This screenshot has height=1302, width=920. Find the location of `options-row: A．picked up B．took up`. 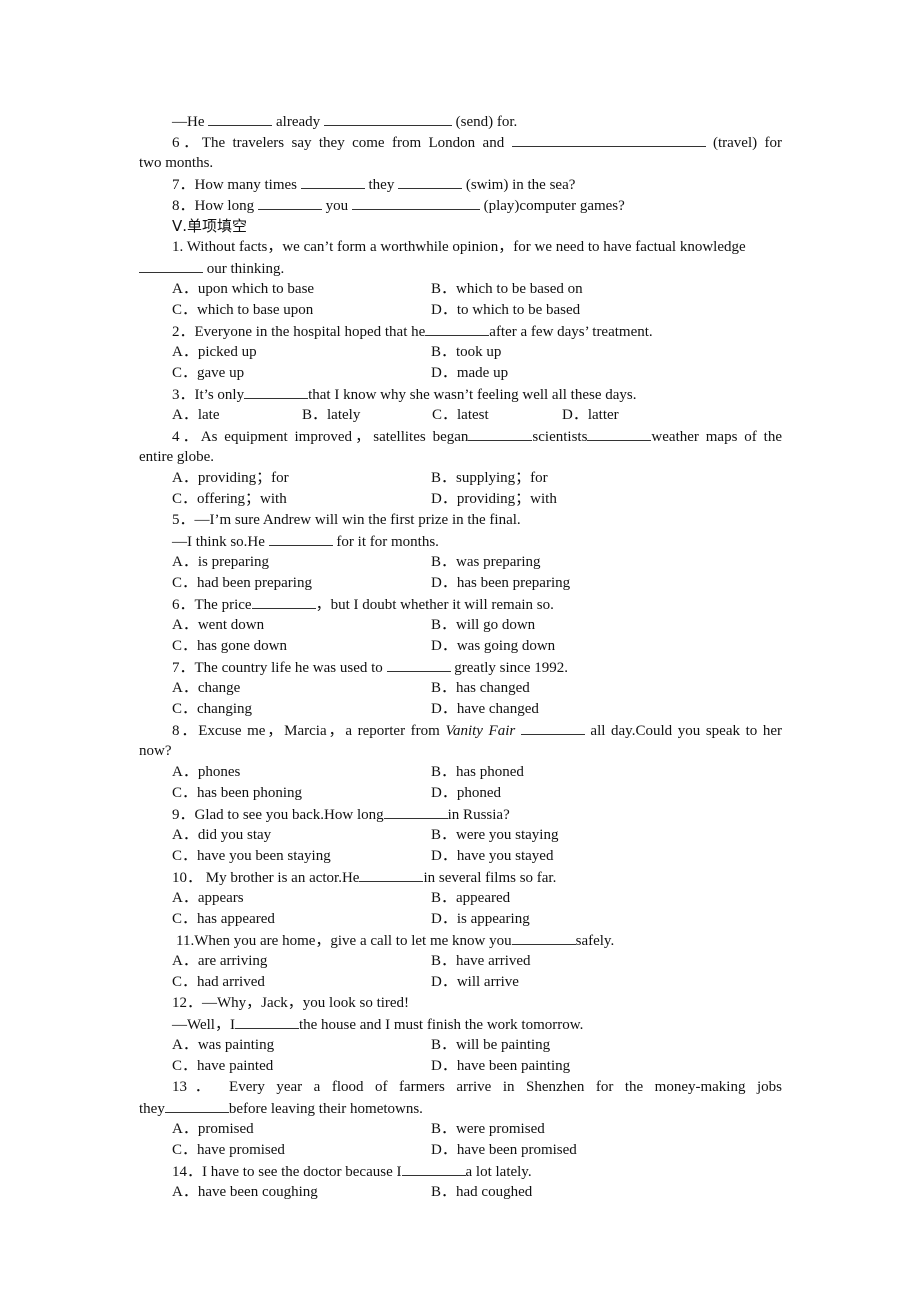

options-row: A．picked up B．took up is located at coordinates (460, 352).